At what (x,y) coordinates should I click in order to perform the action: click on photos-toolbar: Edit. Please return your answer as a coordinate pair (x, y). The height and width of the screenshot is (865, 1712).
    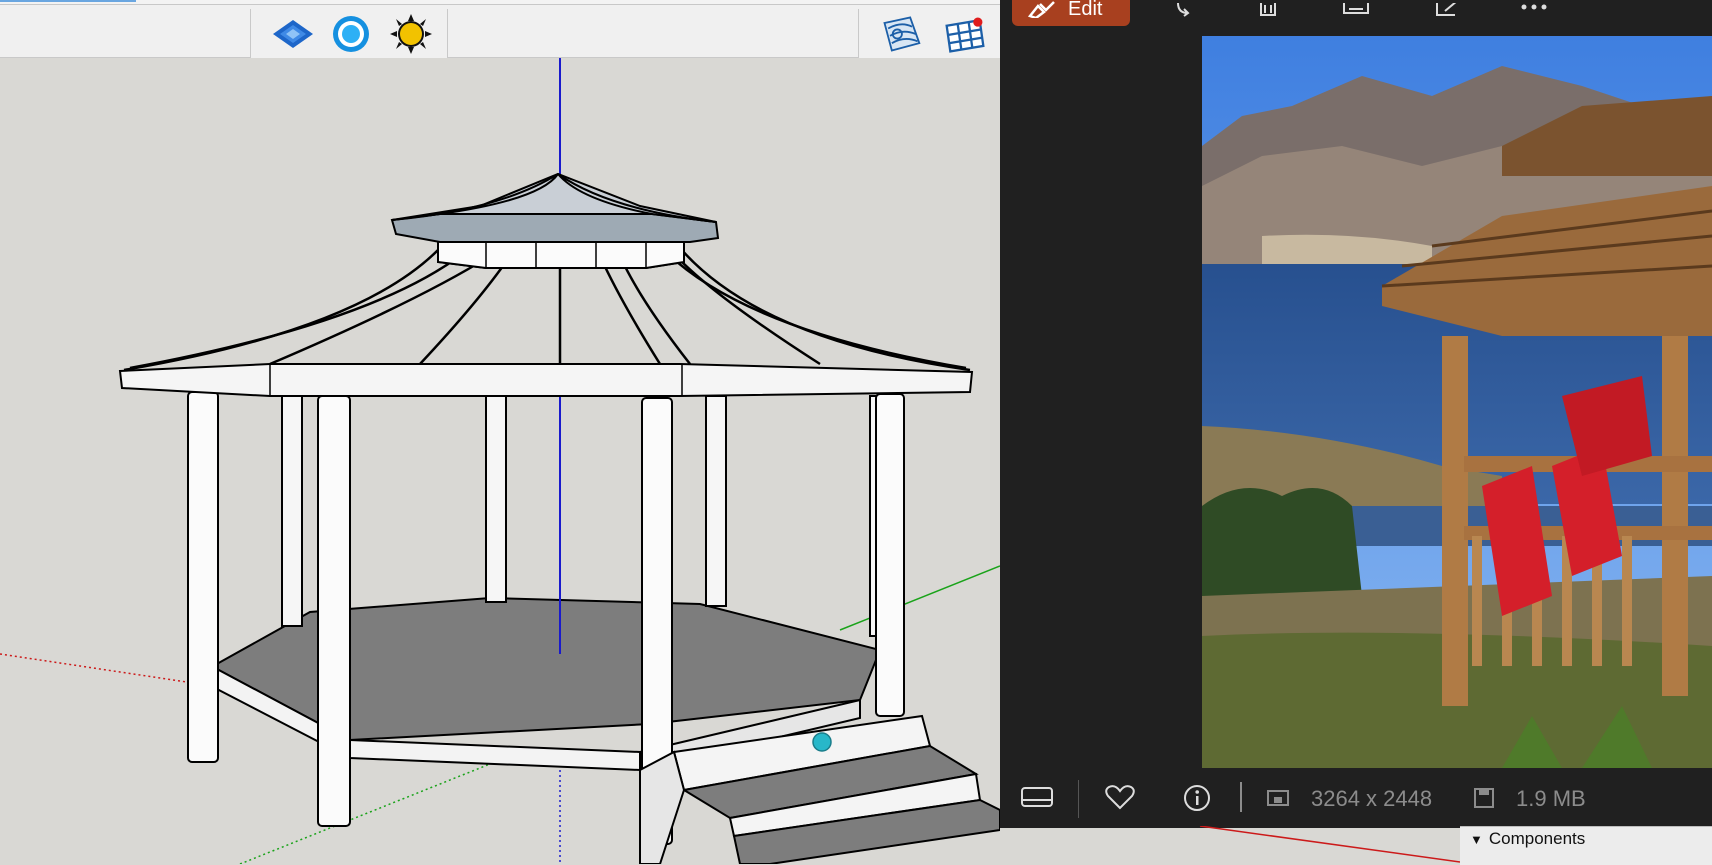
    Looking at the image, I should click on (1356, 17).